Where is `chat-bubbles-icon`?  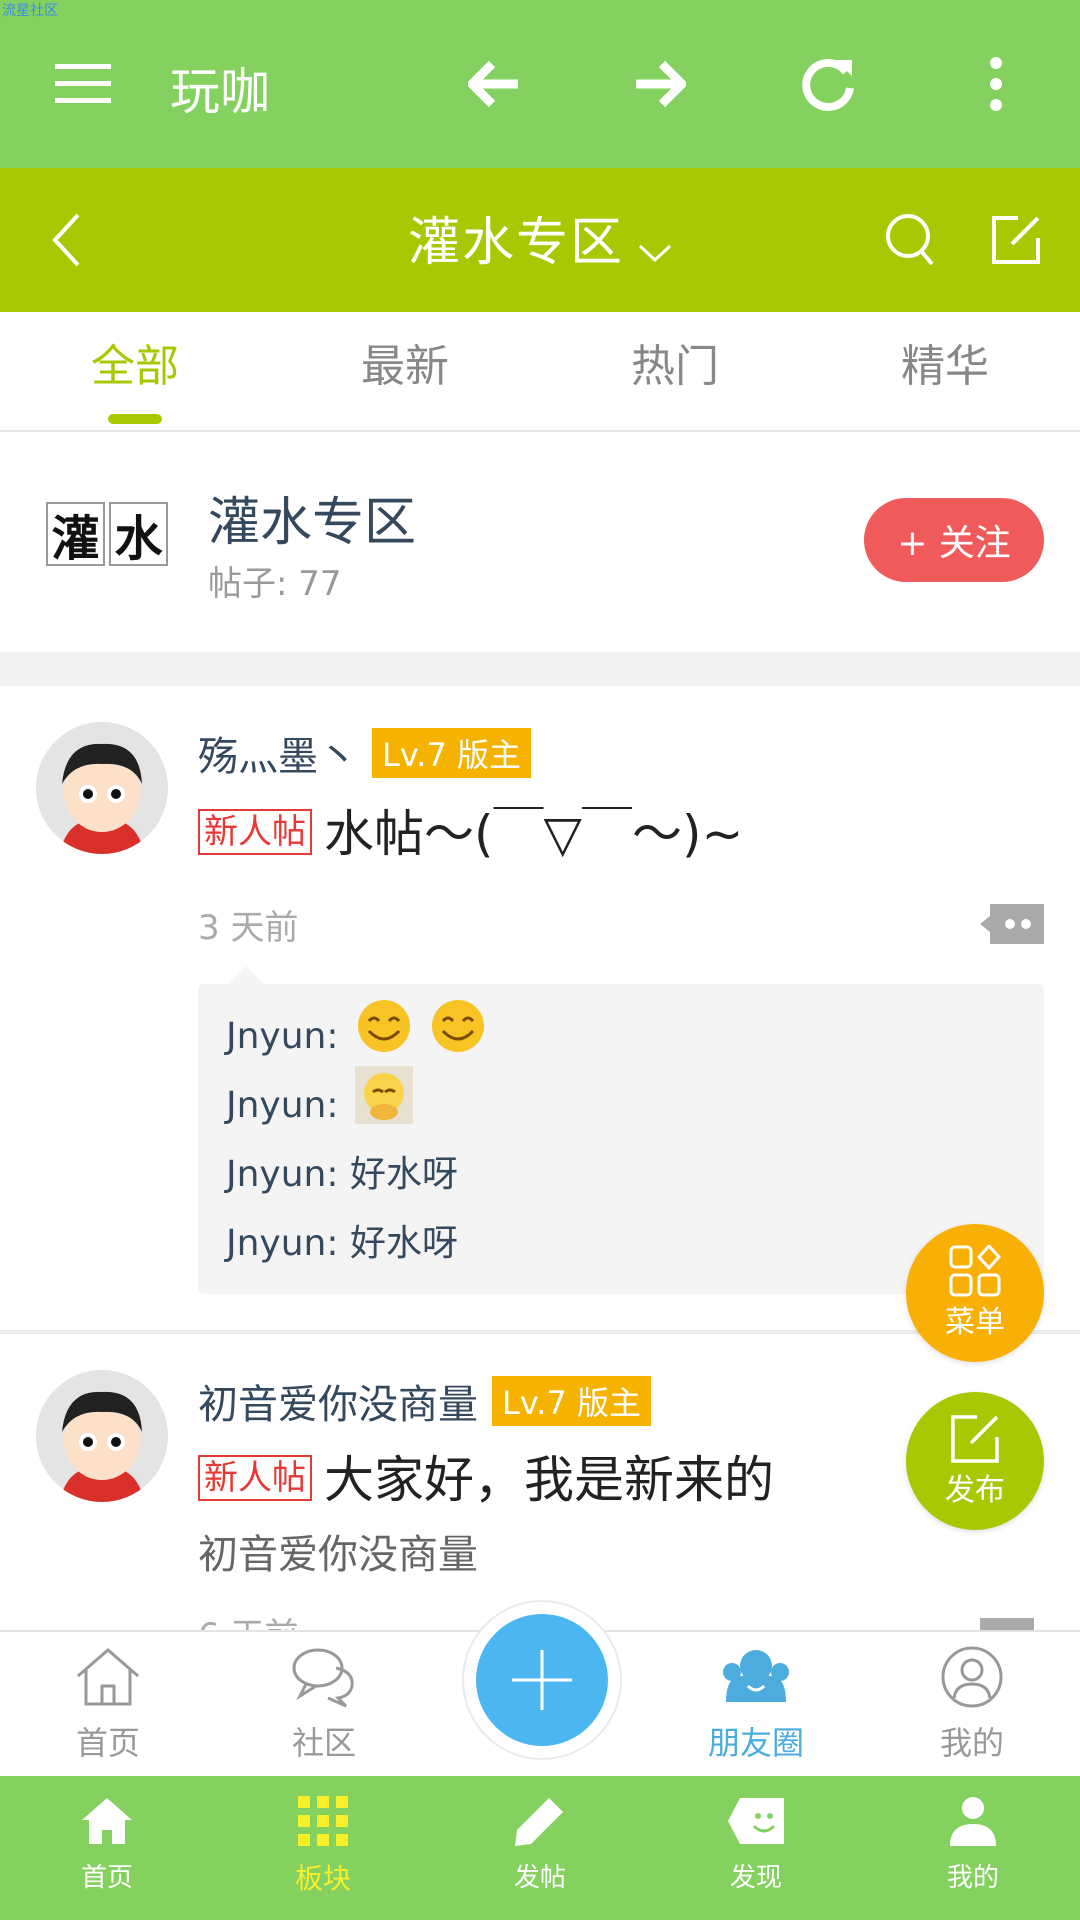
chat-bubbles-icon is located at coordinates (323, 1678).